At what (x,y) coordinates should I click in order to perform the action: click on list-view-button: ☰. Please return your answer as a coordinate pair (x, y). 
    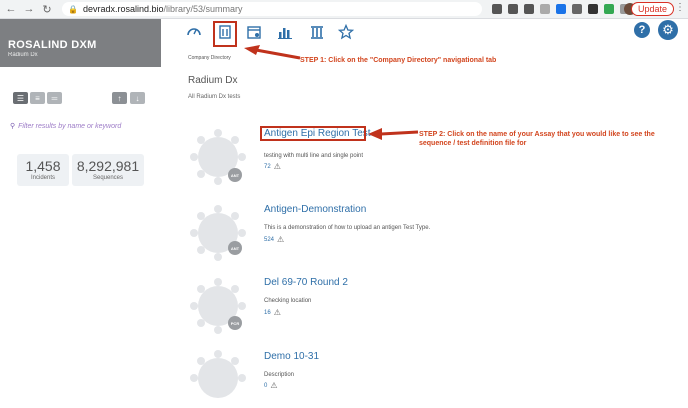
    Looking at the image, I should click on (20, 98).